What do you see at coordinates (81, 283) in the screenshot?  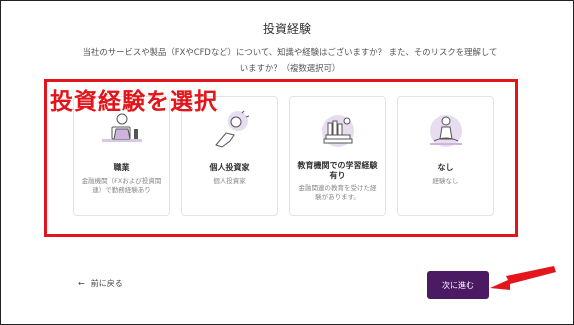 I see `arrow-left-icon: ←` at bounding box center [81, 283].